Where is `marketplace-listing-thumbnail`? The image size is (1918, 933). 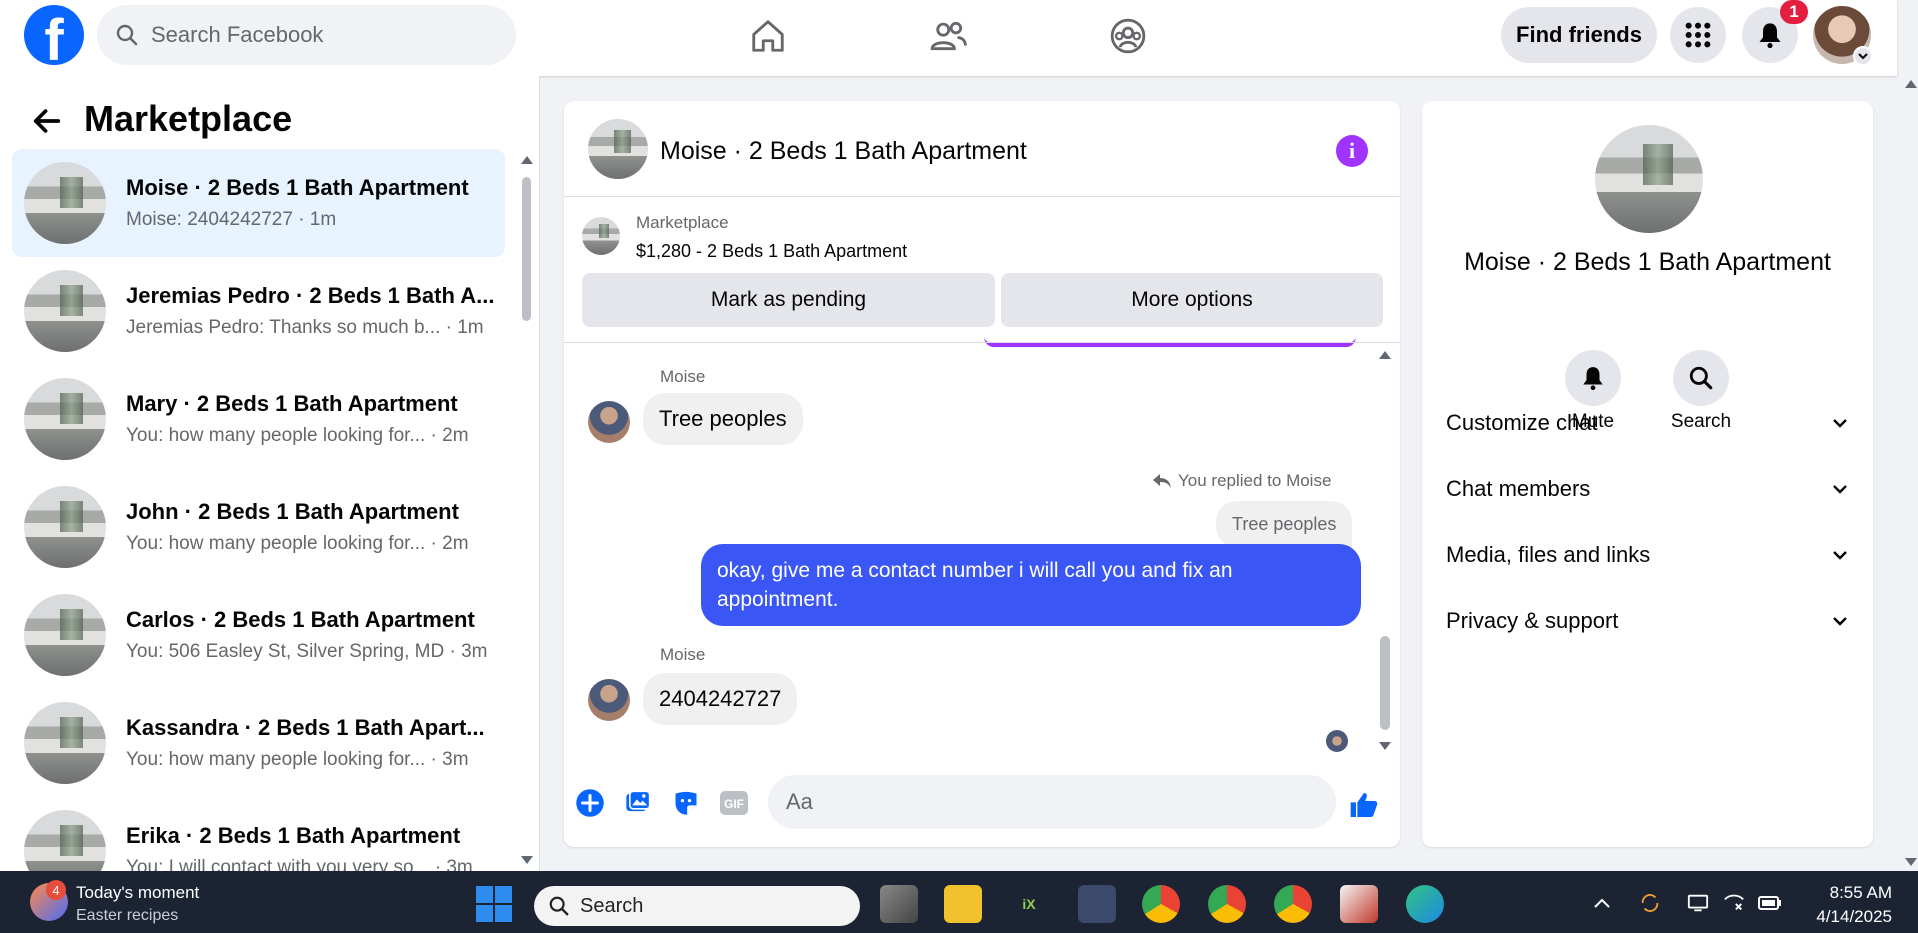
marketplace-listing-thumbnail is located at coordinates (601, 236).